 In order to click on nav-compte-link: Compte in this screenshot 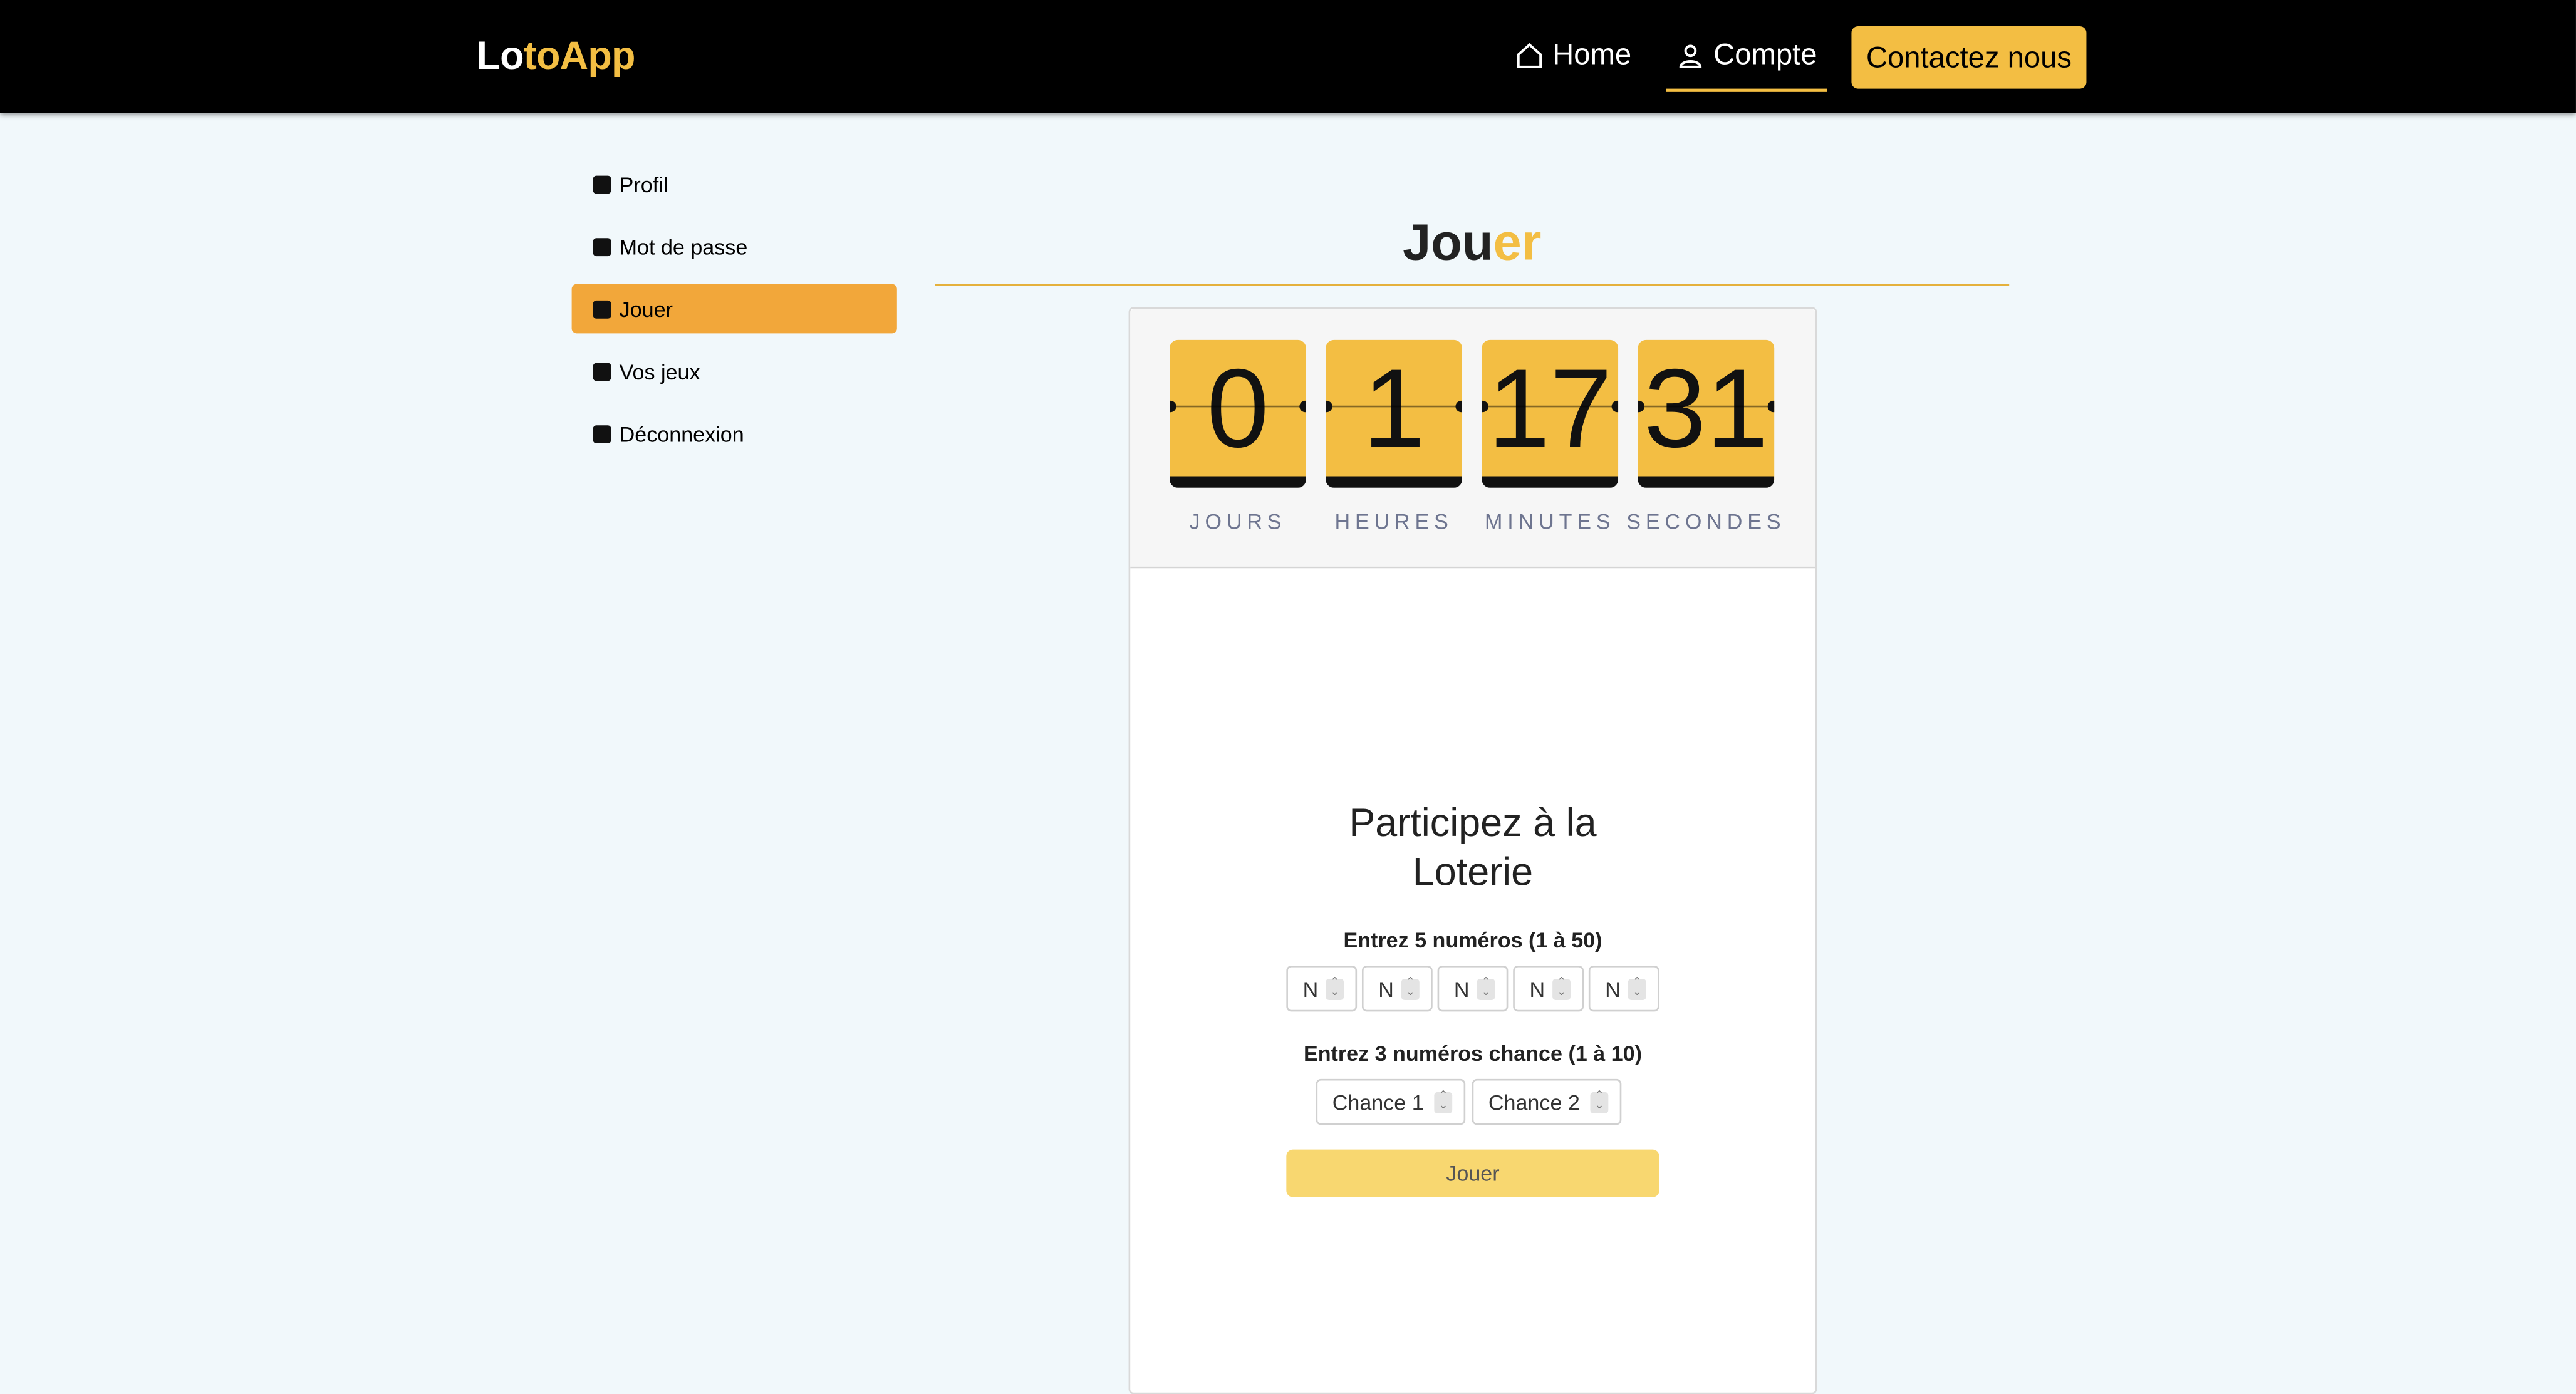, I will do `click(1746, 55)`.